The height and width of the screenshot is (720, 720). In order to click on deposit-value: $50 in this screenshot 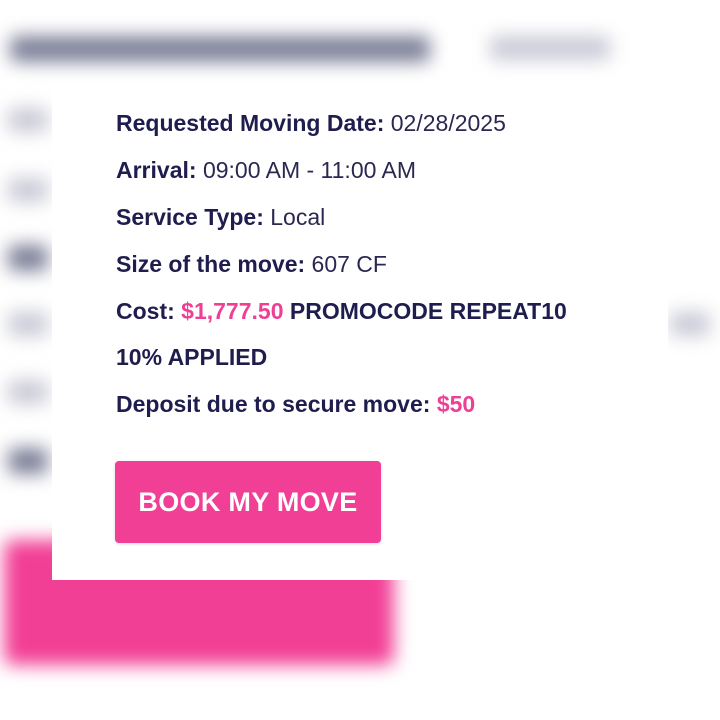, I will do `click(456, 404)`.